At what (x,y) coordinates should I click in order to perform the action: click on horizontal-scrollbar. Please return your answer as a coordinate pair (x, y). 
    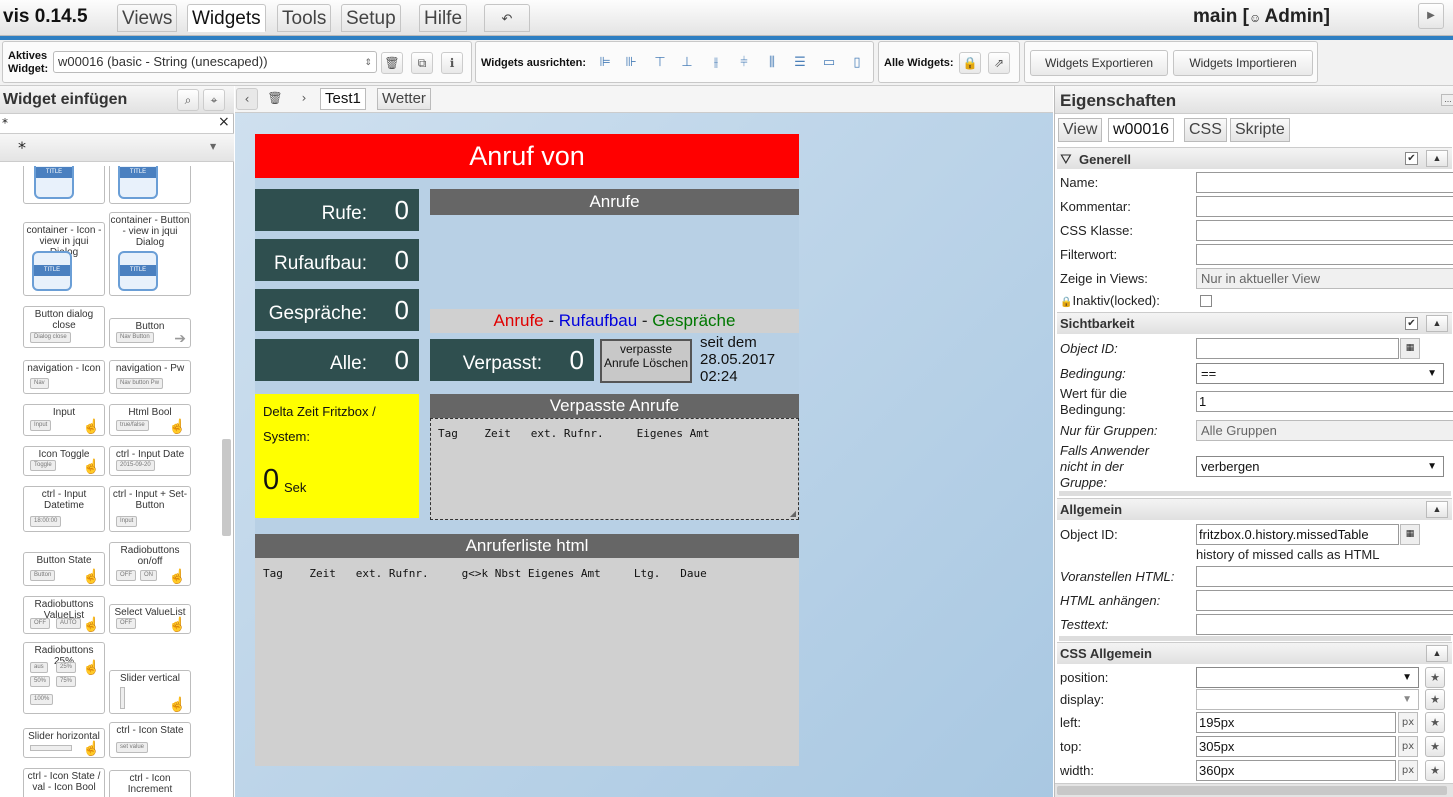
    Looking at the image, I should click on (1254, 790).